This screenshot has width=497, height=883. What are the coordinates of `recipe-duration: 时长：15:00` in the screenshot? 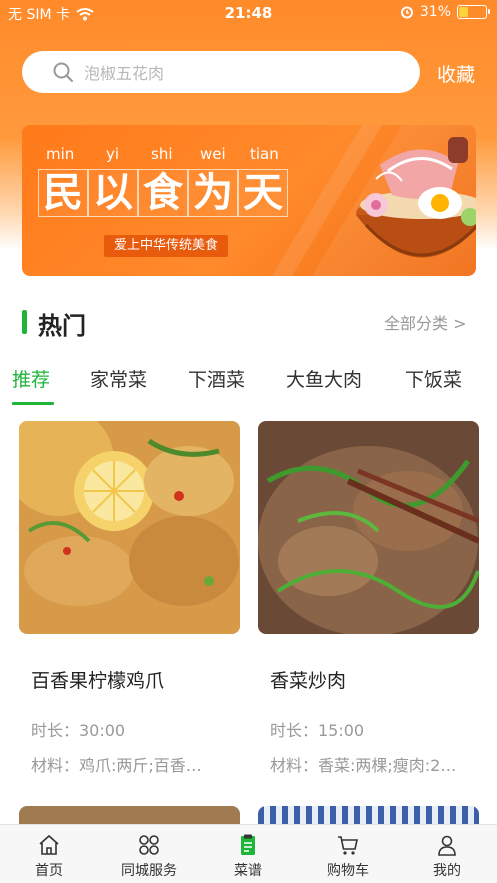 It's located at (317, 730).